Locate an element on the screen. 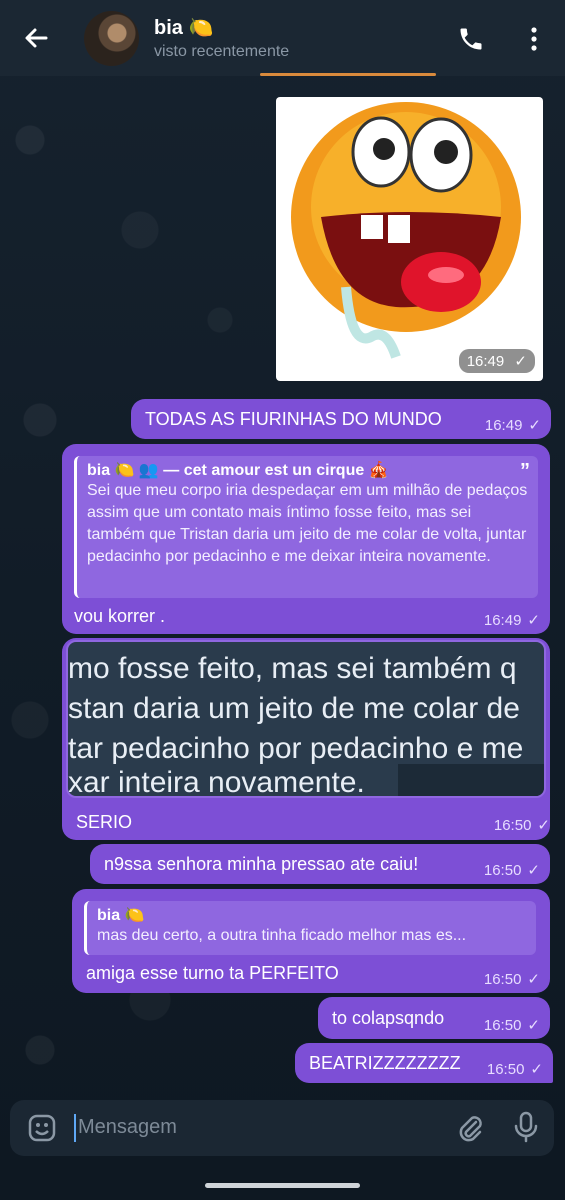 This screenshot has width=565, height=1200. sticker-message: 16:49 ✓ is located at coordinates (409, 239).